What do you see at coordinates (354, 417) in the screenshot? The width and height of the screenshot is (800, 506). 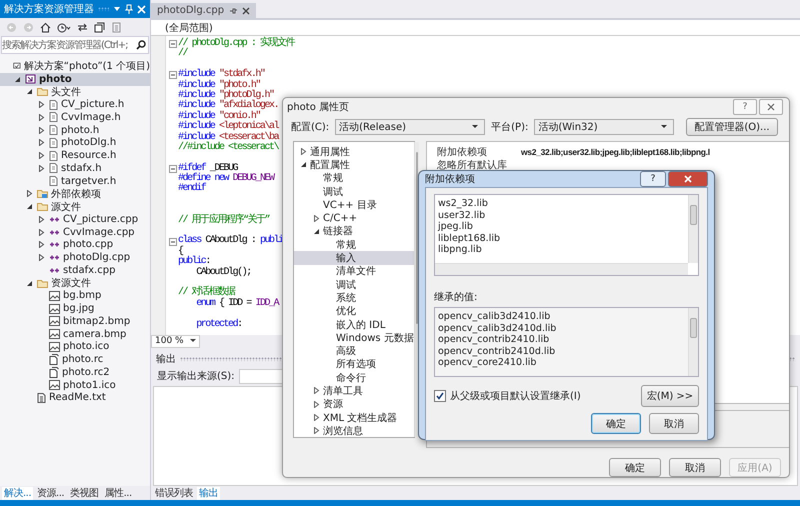 I see `tree-item: XML 文档生成器` at bounding box center [354, 417].